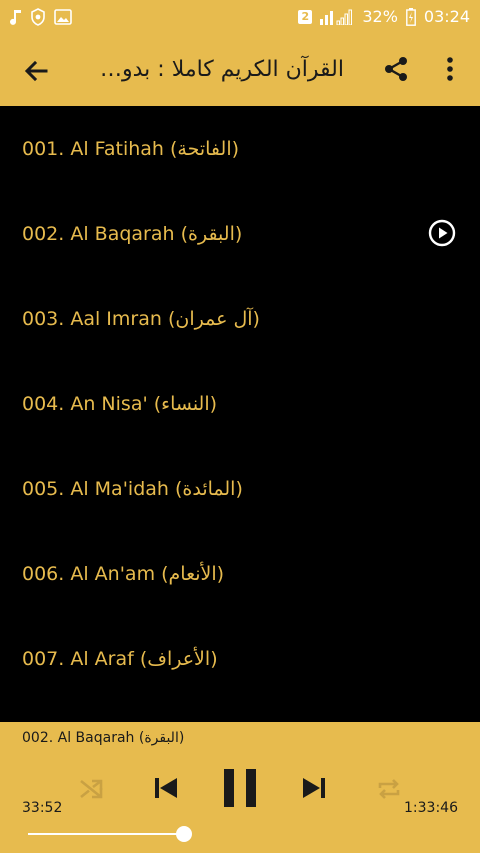 Image resolution: width=480 pixels, height=853 pixels. What do you see at coordinates (446, 16) in the screenshot?
I see `clock: 03:24` at bounding box center [446, 16].